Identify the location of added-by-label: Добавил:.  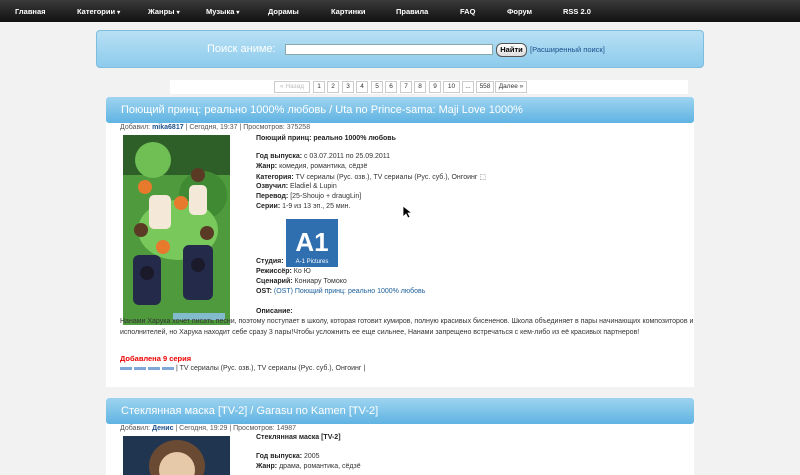
(135, 428).